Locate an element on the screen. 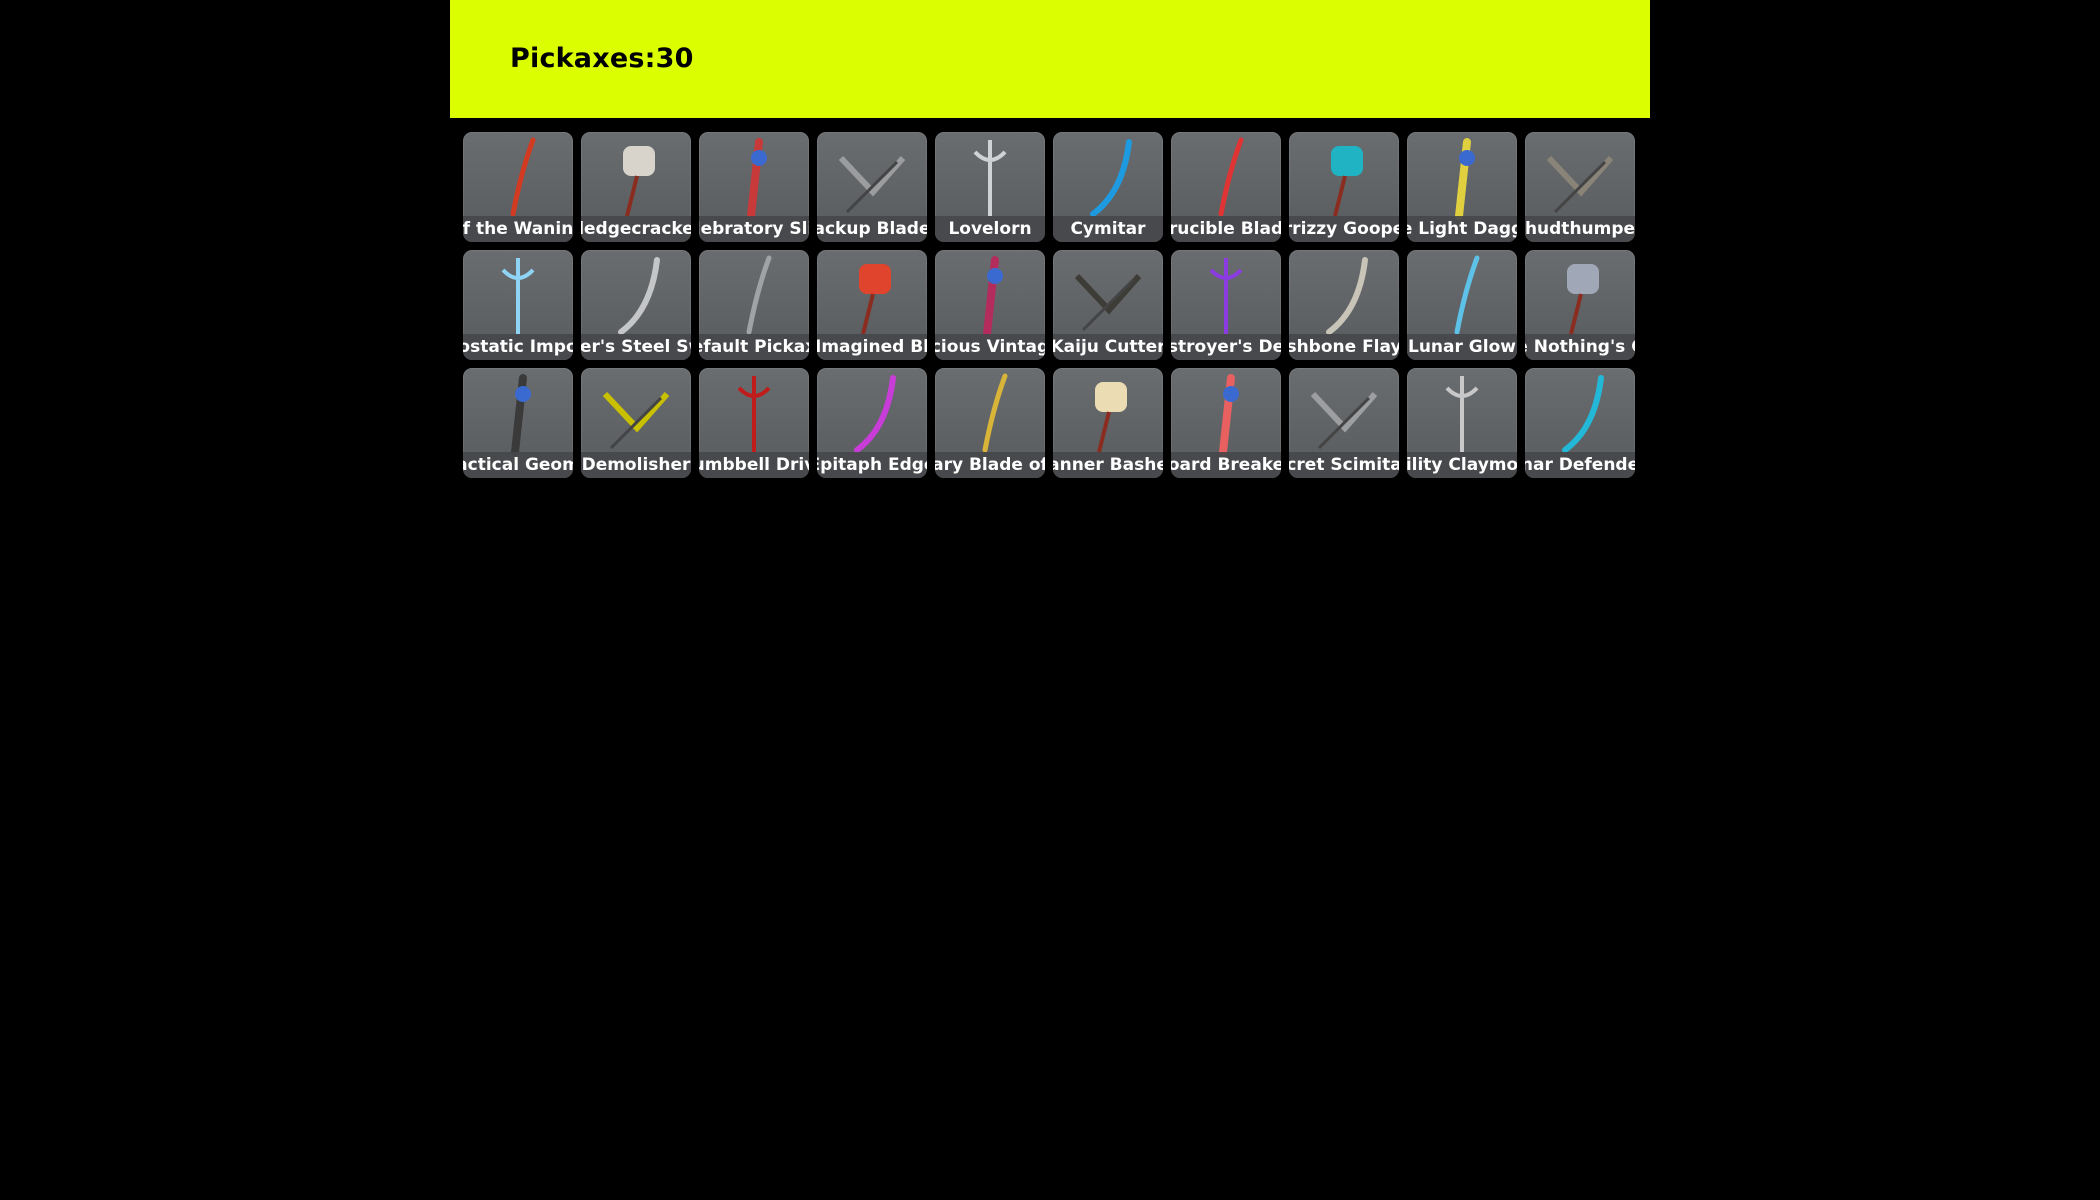  pickaxe-name-text: umbbell Driv is located at coordinates (754, 465).